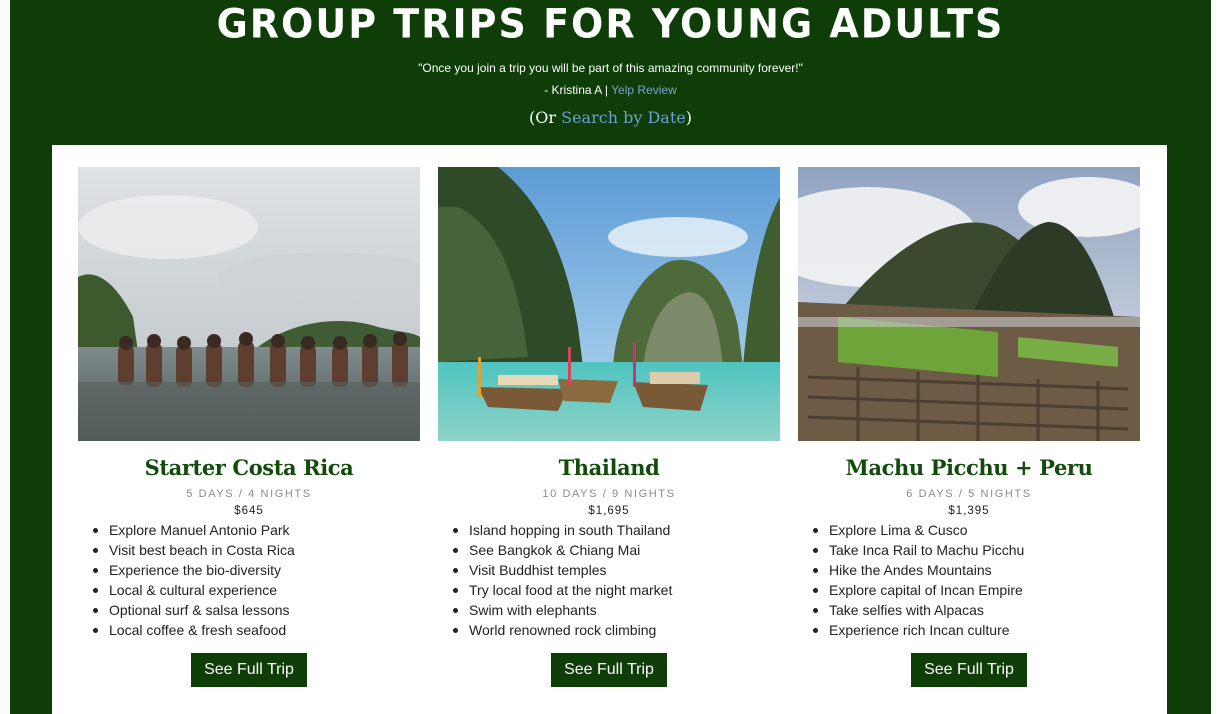 This screenshot has height=714, width=1218. What do you see at coordinates (910, 570) in the screenshot?
I see `feature-text: Hike the Andes Mountains` at bounding box center [910, 570].